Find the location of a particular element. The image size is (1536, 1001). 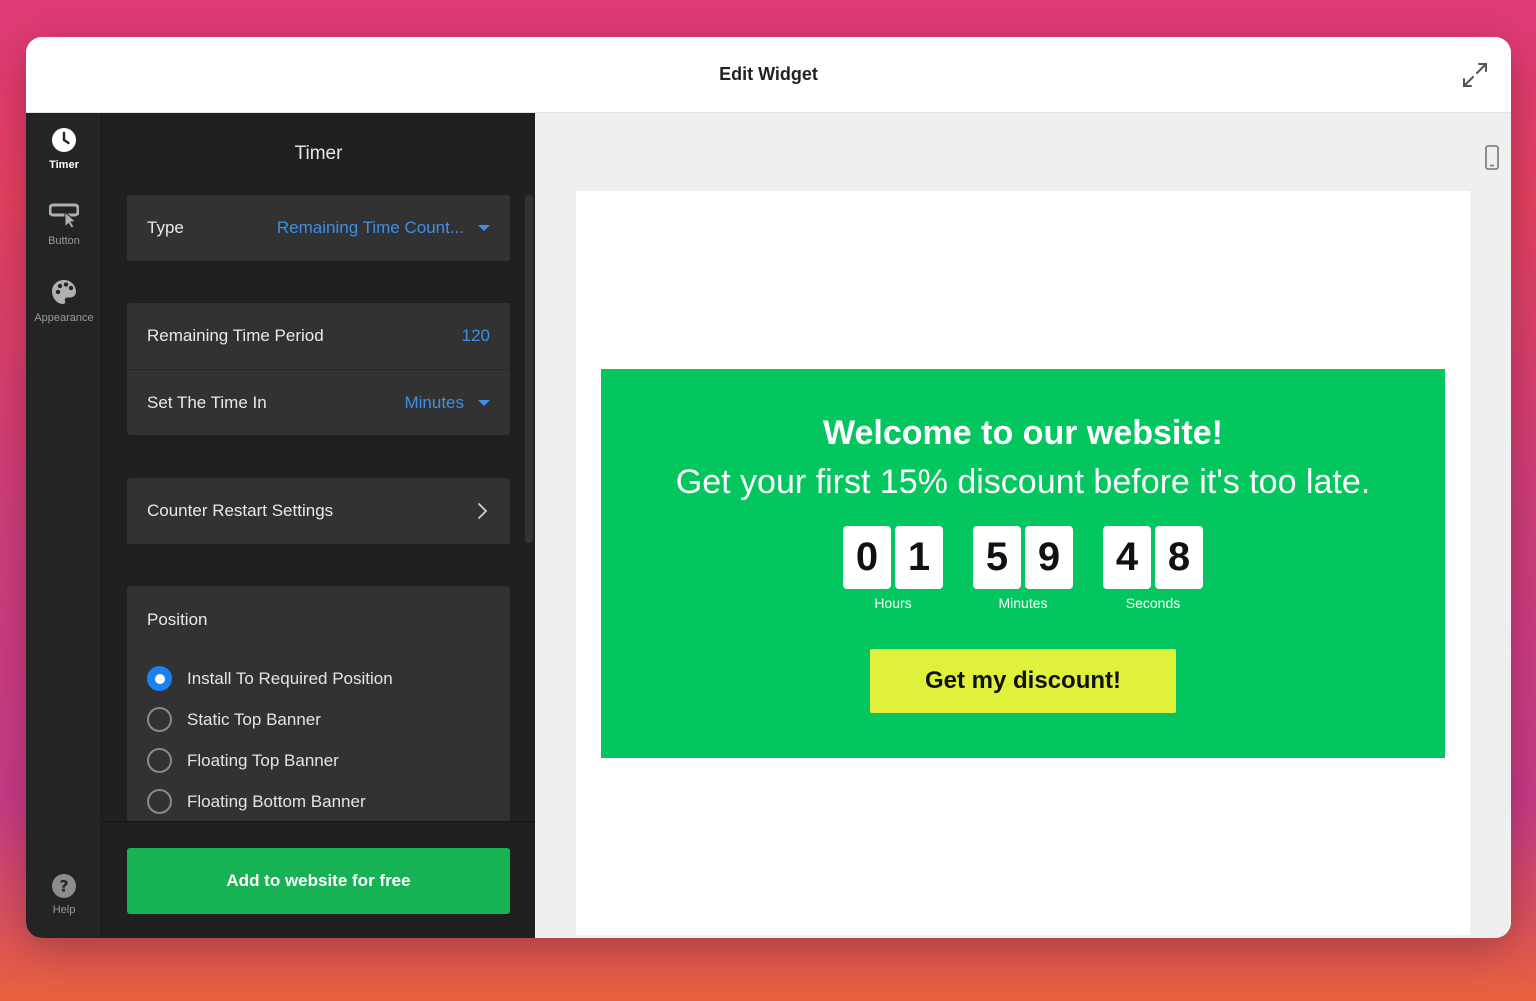

timer-minutes: 5 9 Minutes is located at coordinates (1023, 568).